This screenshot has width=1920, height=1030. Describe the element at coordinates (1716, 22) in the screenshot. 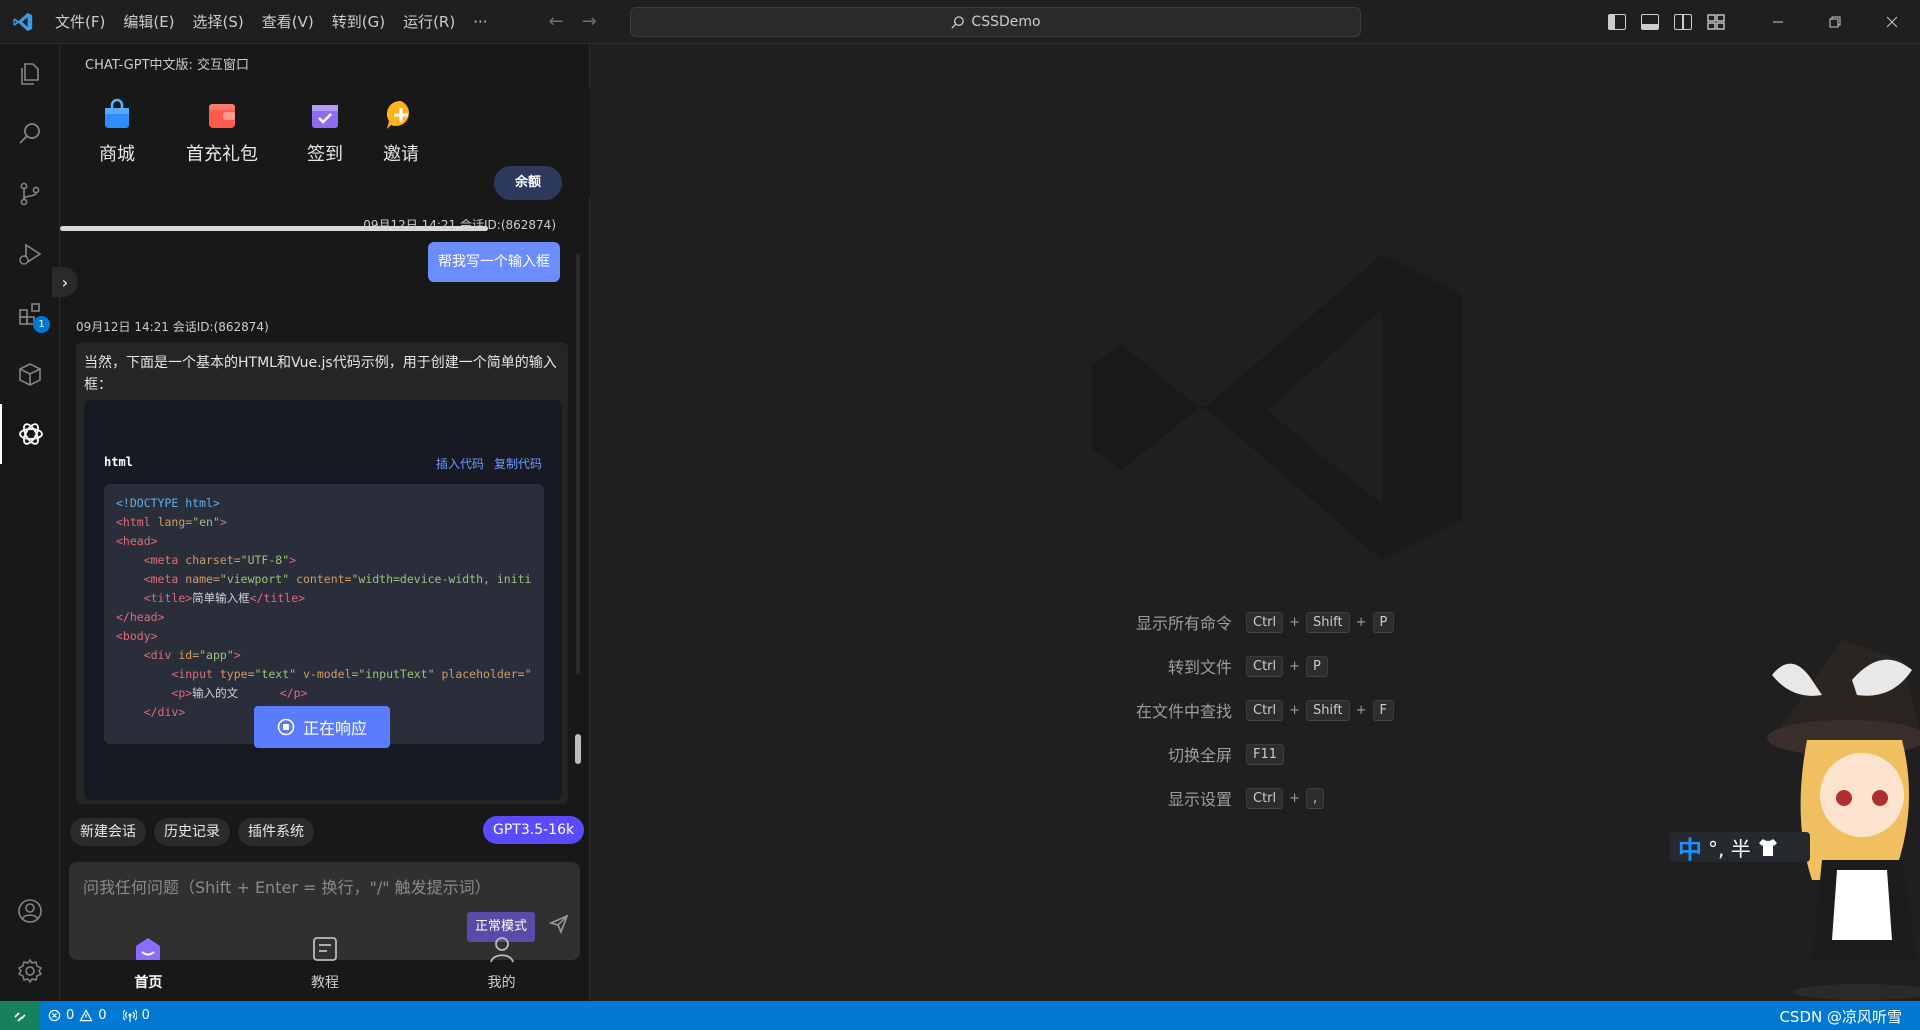

I see `customize-layout-icon` at that location.